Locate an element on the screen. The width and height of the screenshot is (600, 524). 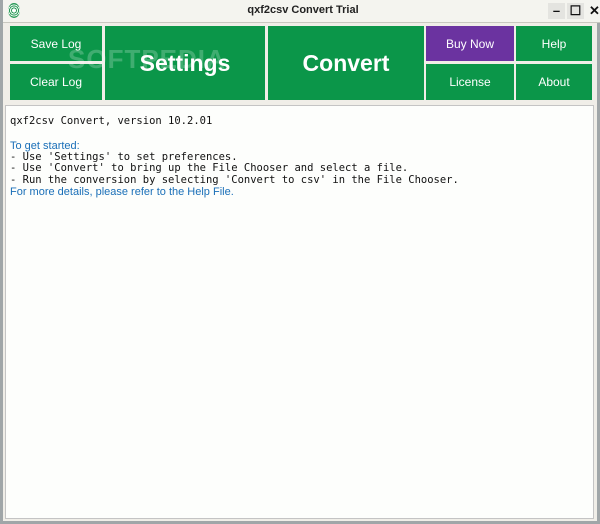
get-started-heading: To get started: is located at coordinates (45, 145).